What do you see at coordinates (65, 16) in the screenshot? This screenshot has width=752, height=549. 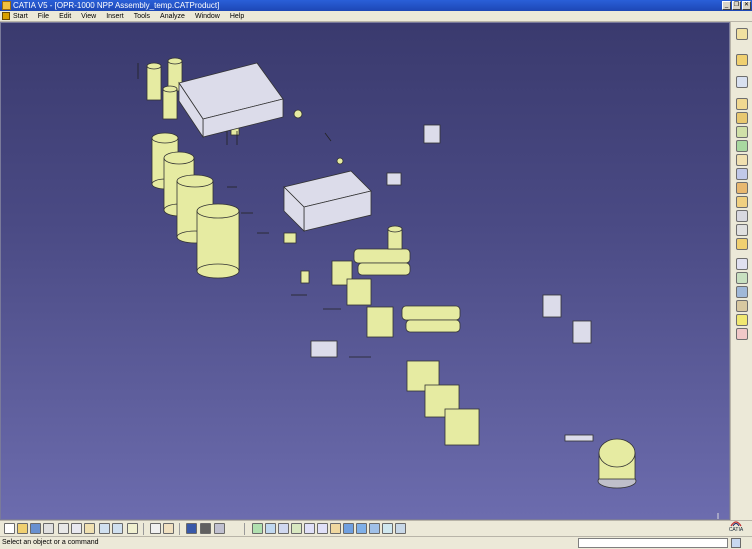 I see `menu-edit: Edit` at bounding box center [65, 16].